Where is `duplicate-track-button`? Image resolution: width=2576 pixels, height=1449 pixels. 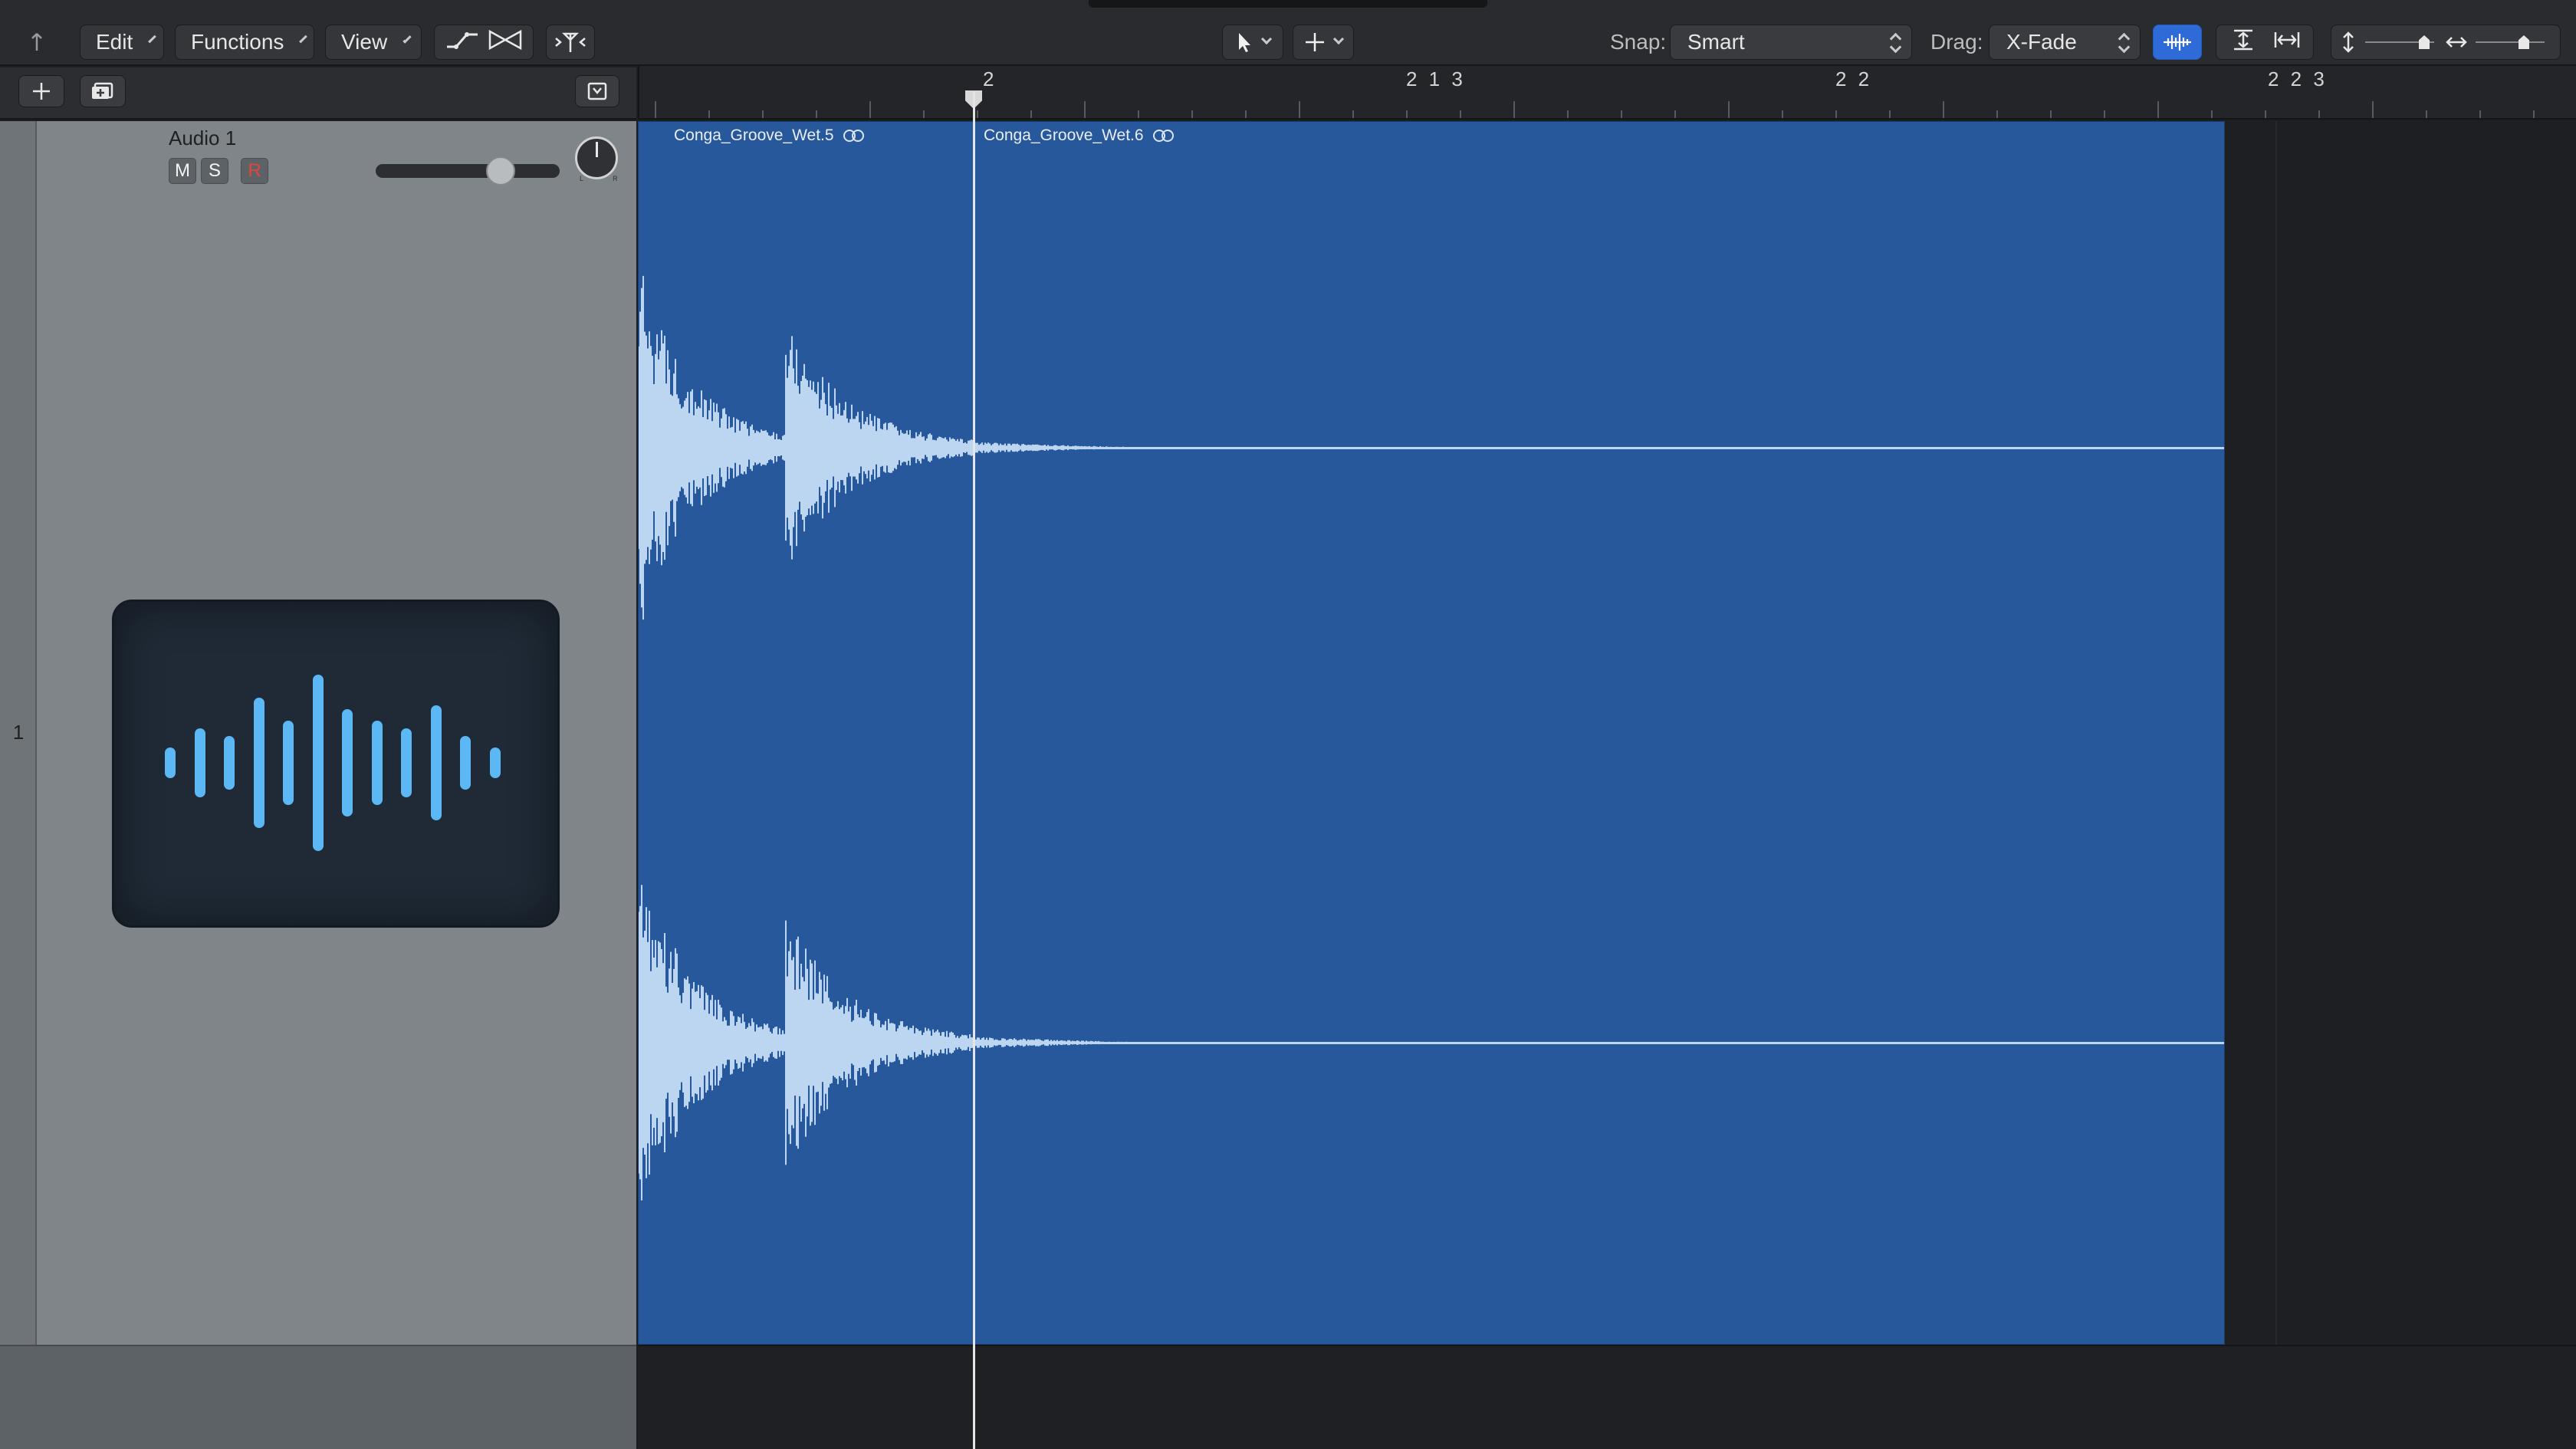
duplicate-track-button is located at coordinates (103, 91).